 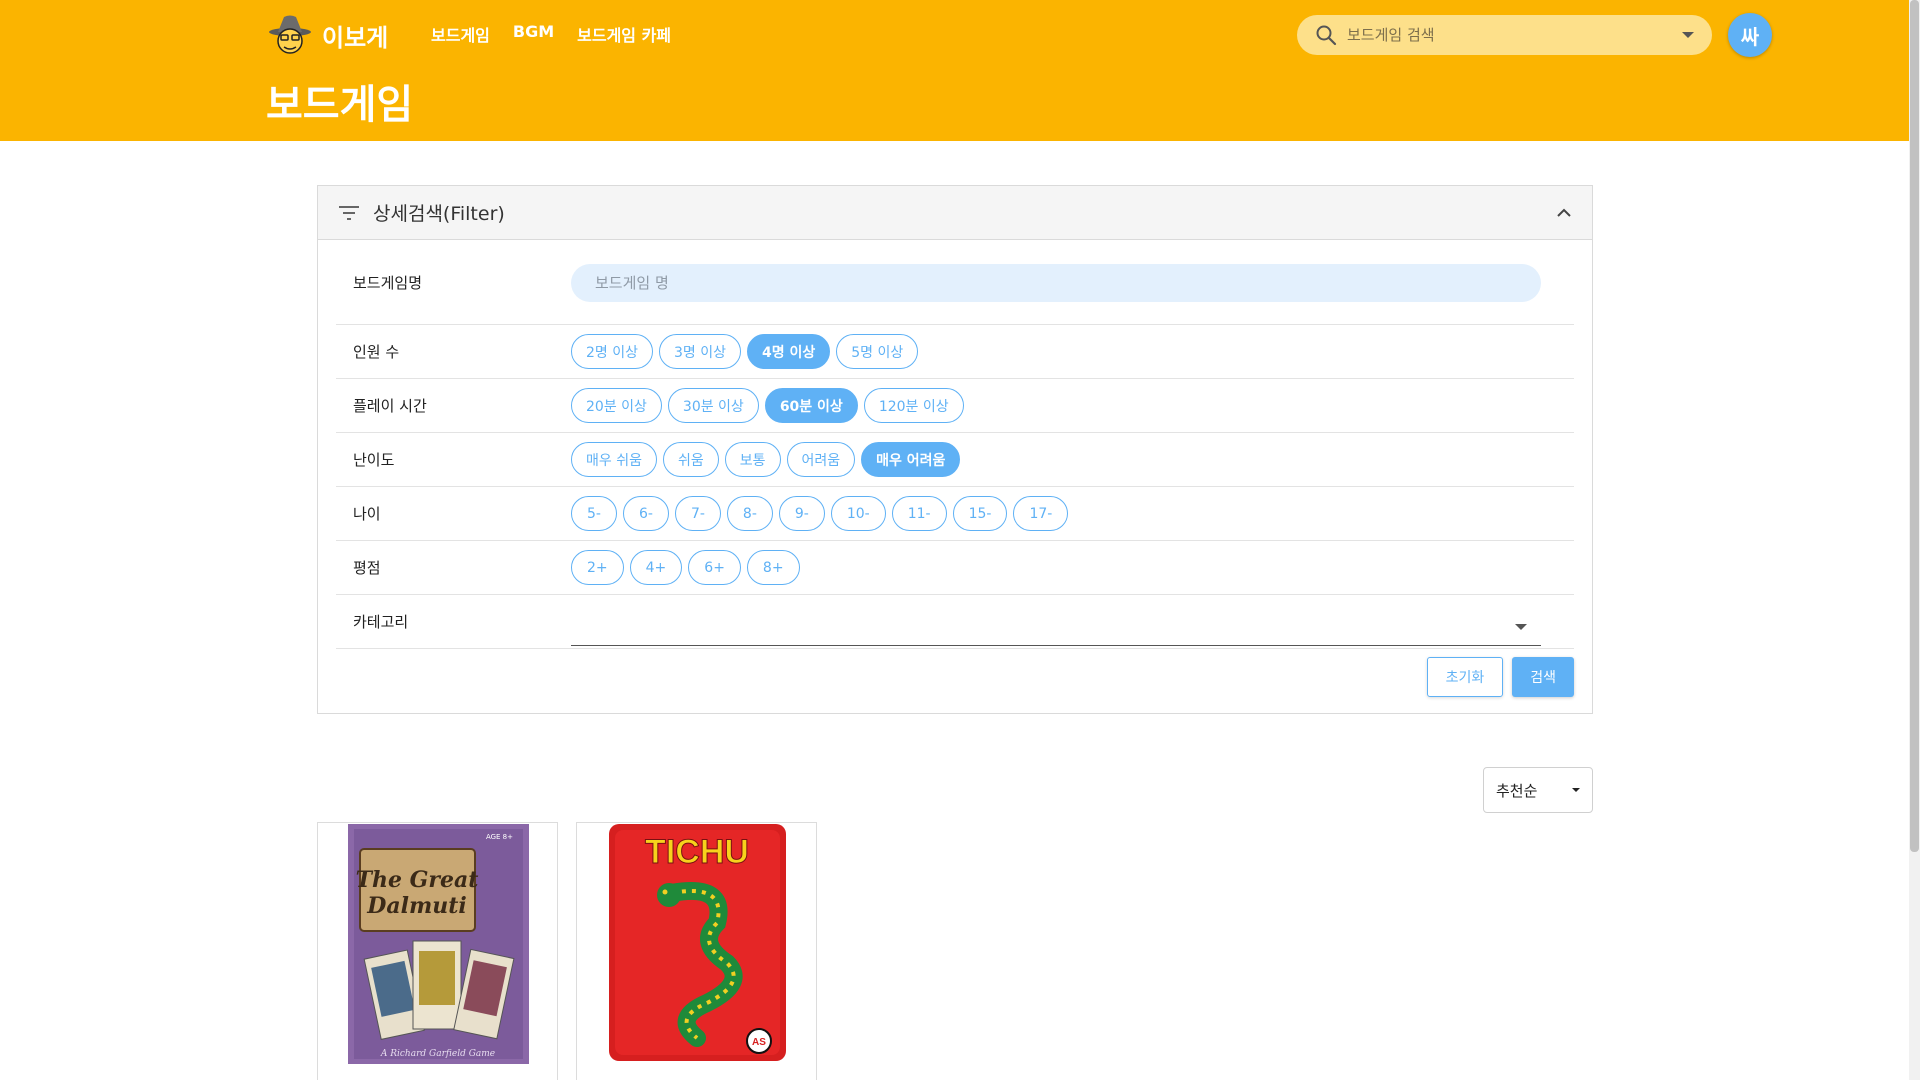 What do you see at coordinates (439, 214) in the screenshot?
I see `filter-title: 상세검색(Filter)` at bounding box center [439, 214].